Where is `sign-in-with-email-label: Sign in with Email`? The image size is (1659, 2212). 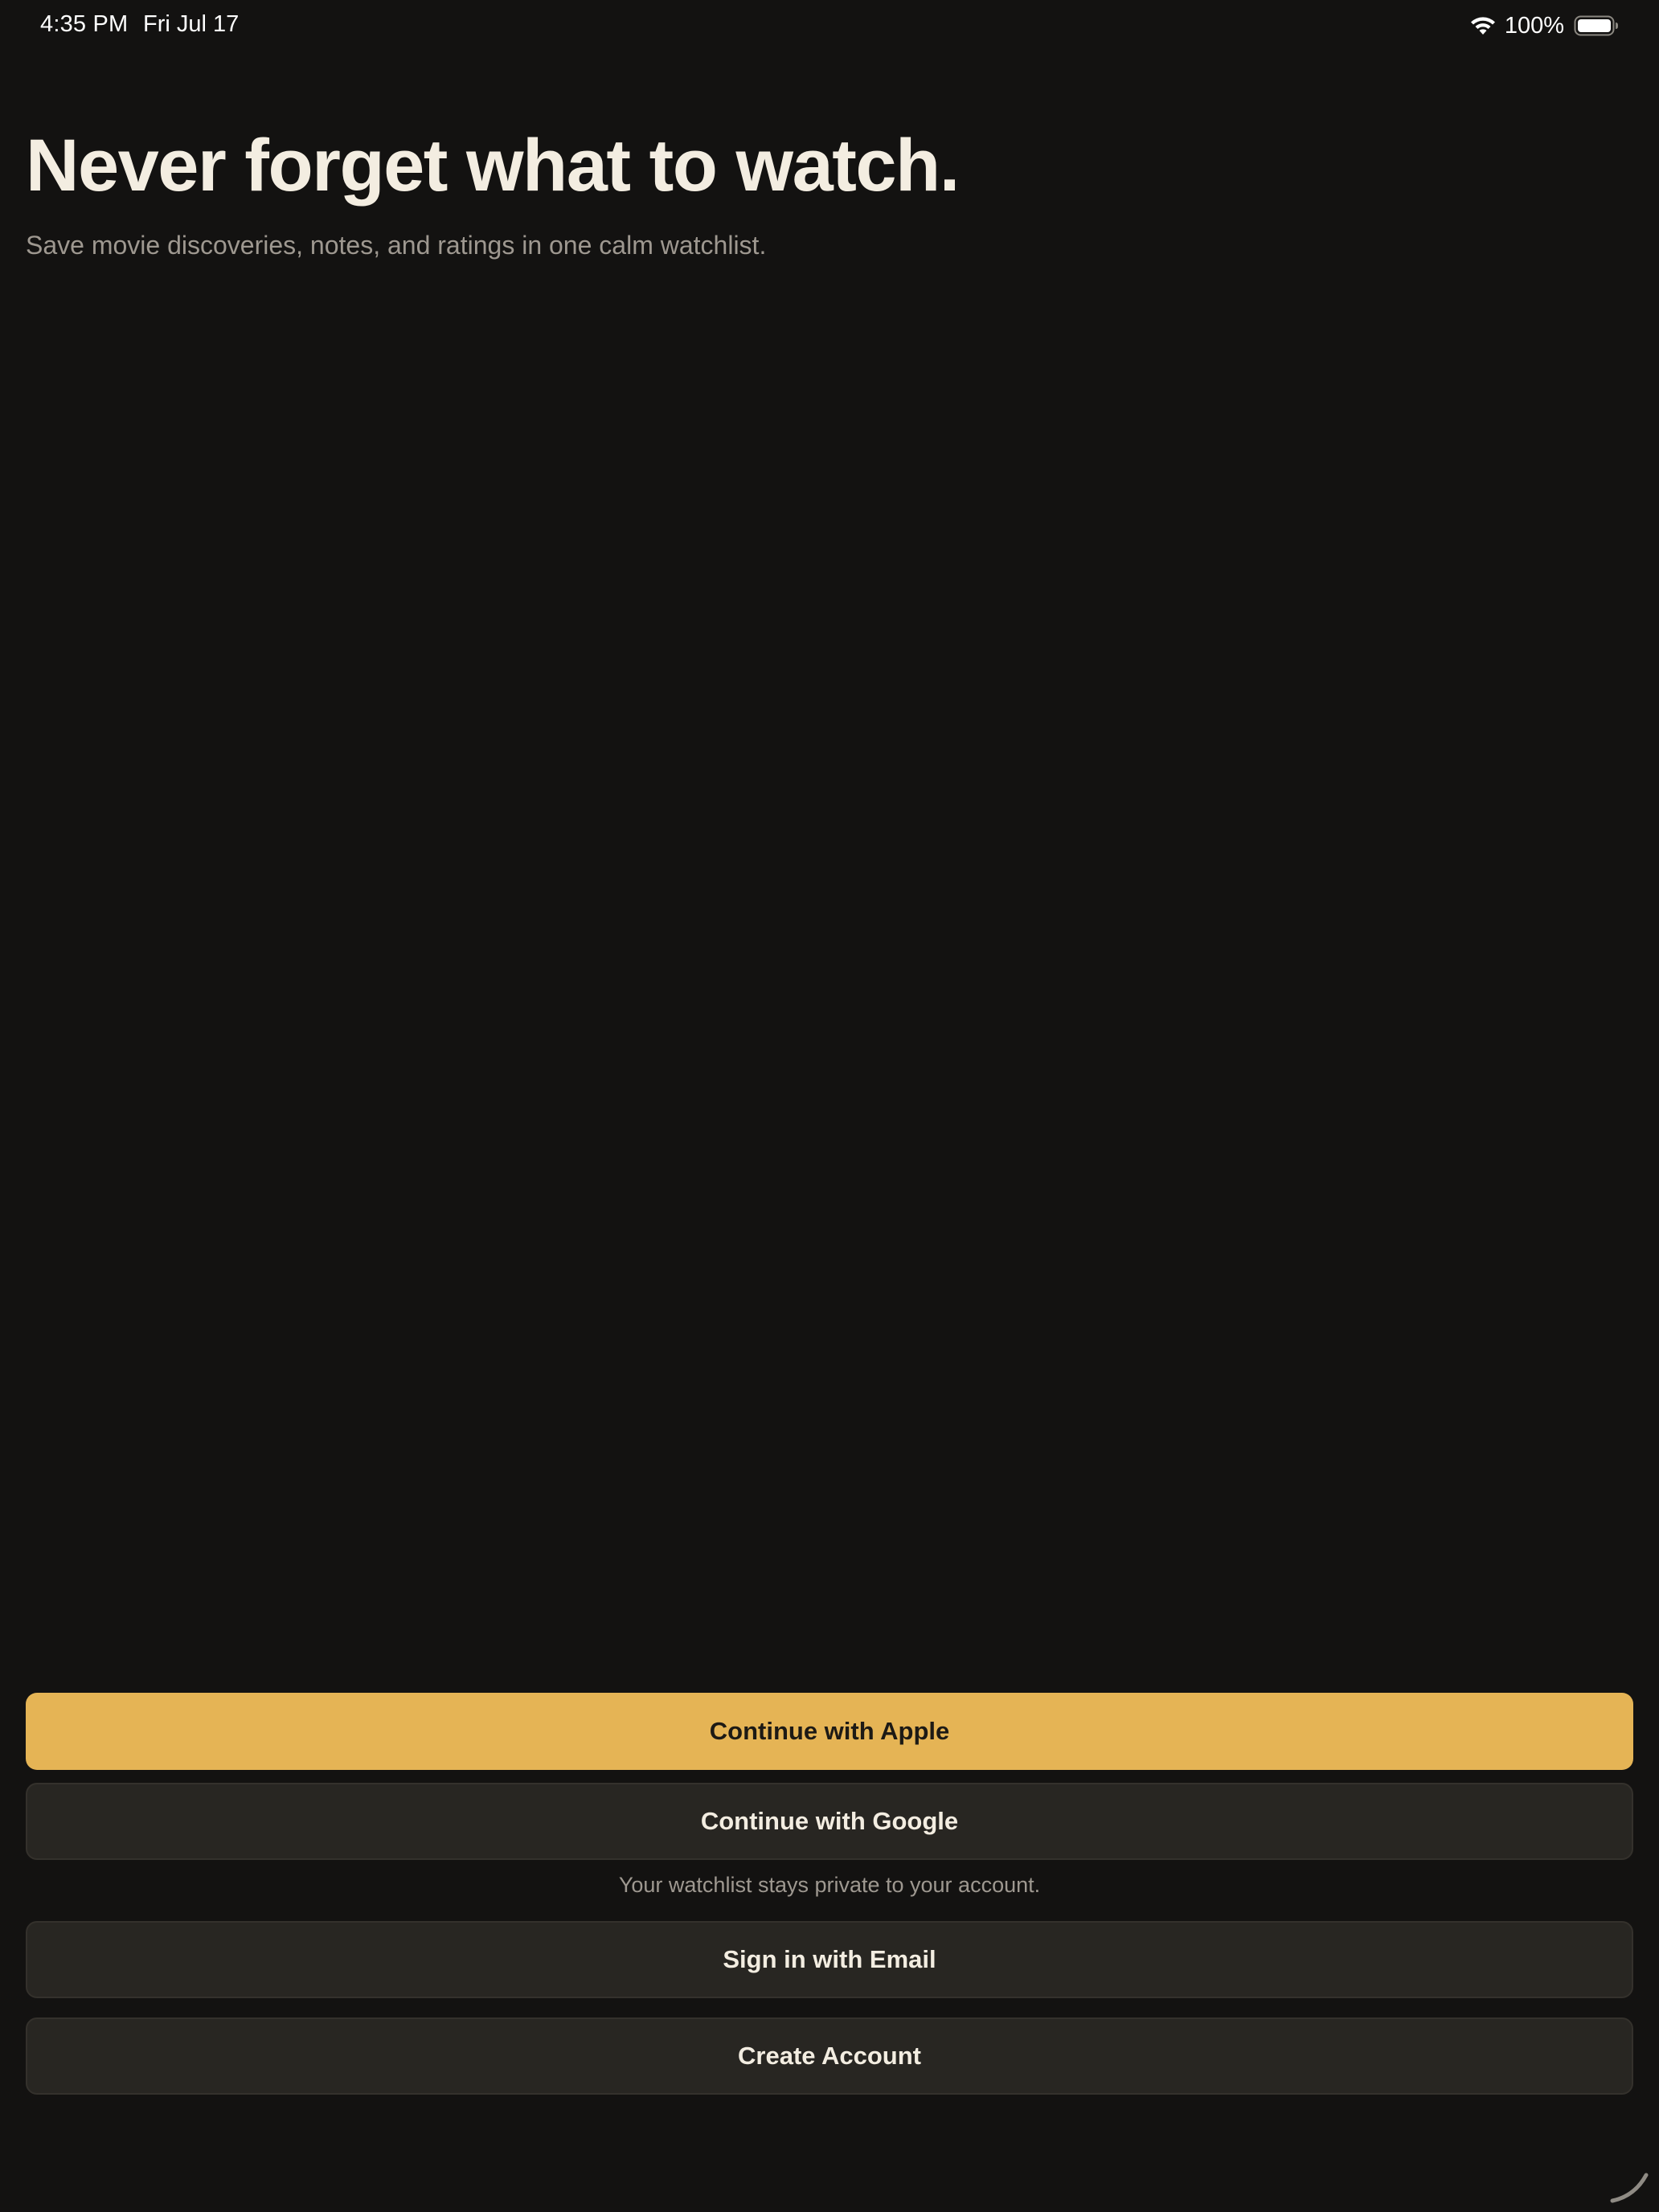 sign-in-with-email-label: Sign in with Email is located at coordinates (829, 1959).